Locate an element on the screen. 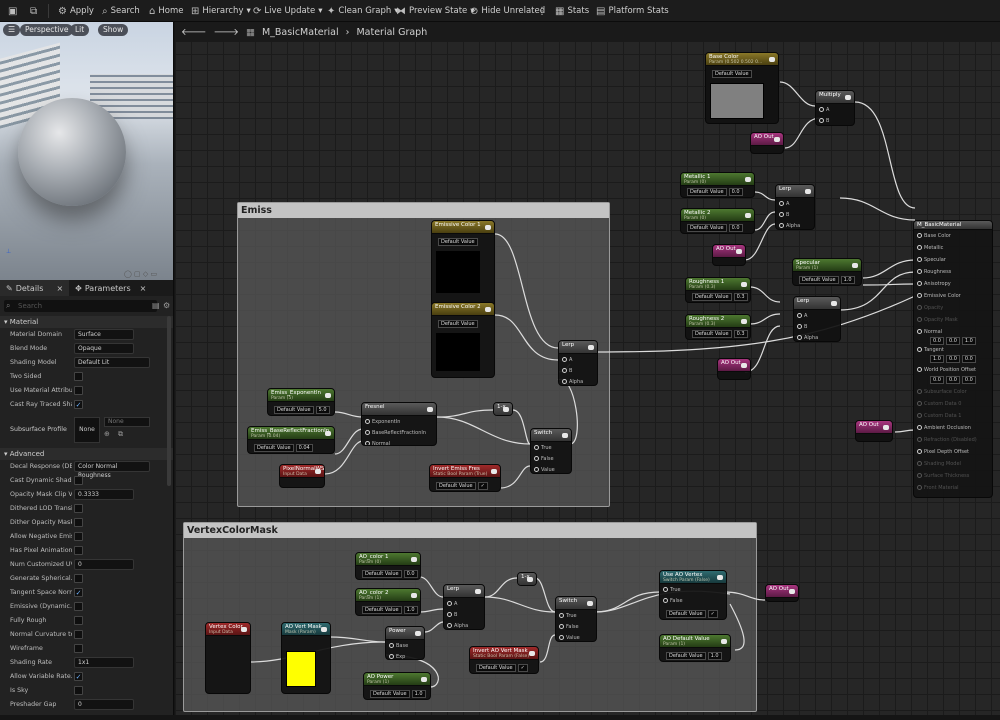 The image size is (1000, 720). input-pin: BaseReflectFractionIn is located at coordinates (395, 433).